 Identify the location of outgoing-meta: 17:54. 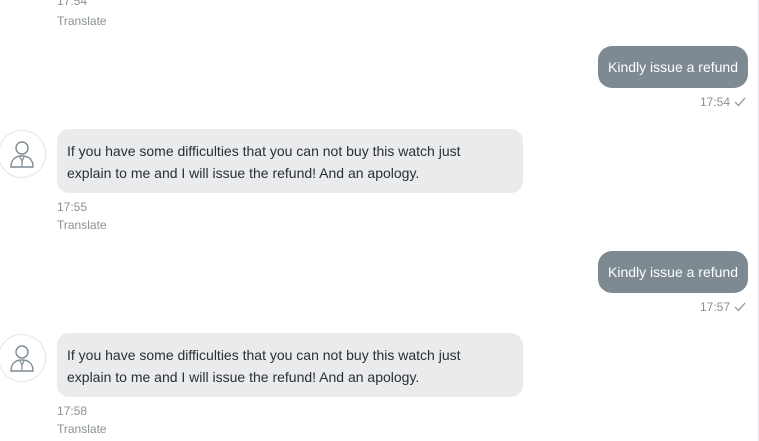
(723, 102).